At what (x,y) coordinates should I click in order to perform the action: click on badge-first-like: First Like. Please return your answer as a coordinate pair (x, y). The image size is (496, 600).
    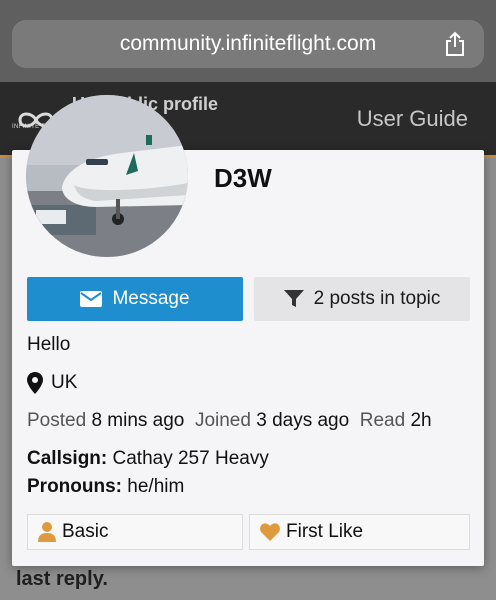
    Looking at the image, I should click on (359, 532).